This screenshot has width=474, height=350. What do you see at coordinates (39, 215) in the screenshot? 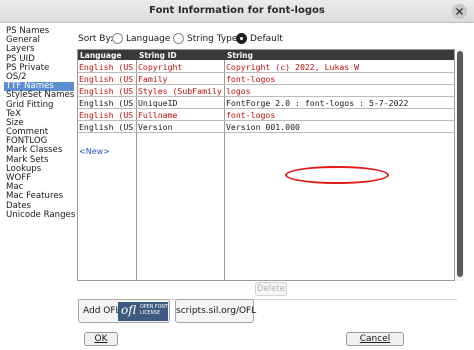
I see `sidebar-item-unicode-ranges: Unicode Ranges` at bounding box center [39, 215].